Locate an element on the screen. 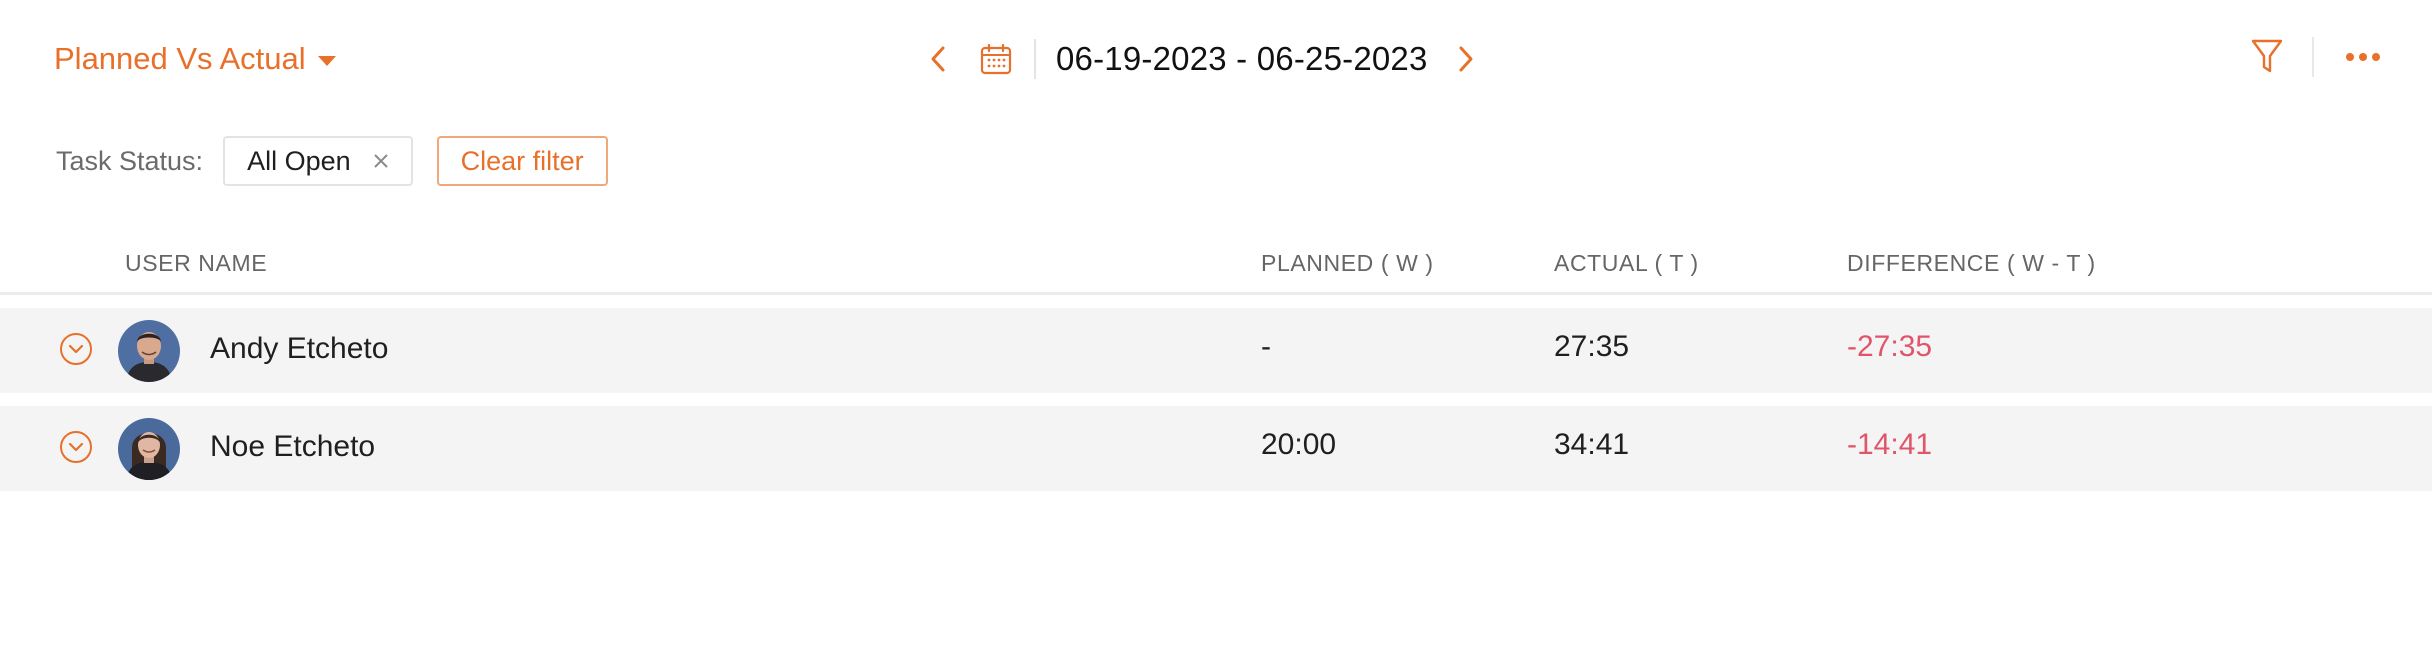 The height and width of the screenshot is (650, 2432). view-selector-label: Planned Vs Actual is located at coordinates (180, 58).